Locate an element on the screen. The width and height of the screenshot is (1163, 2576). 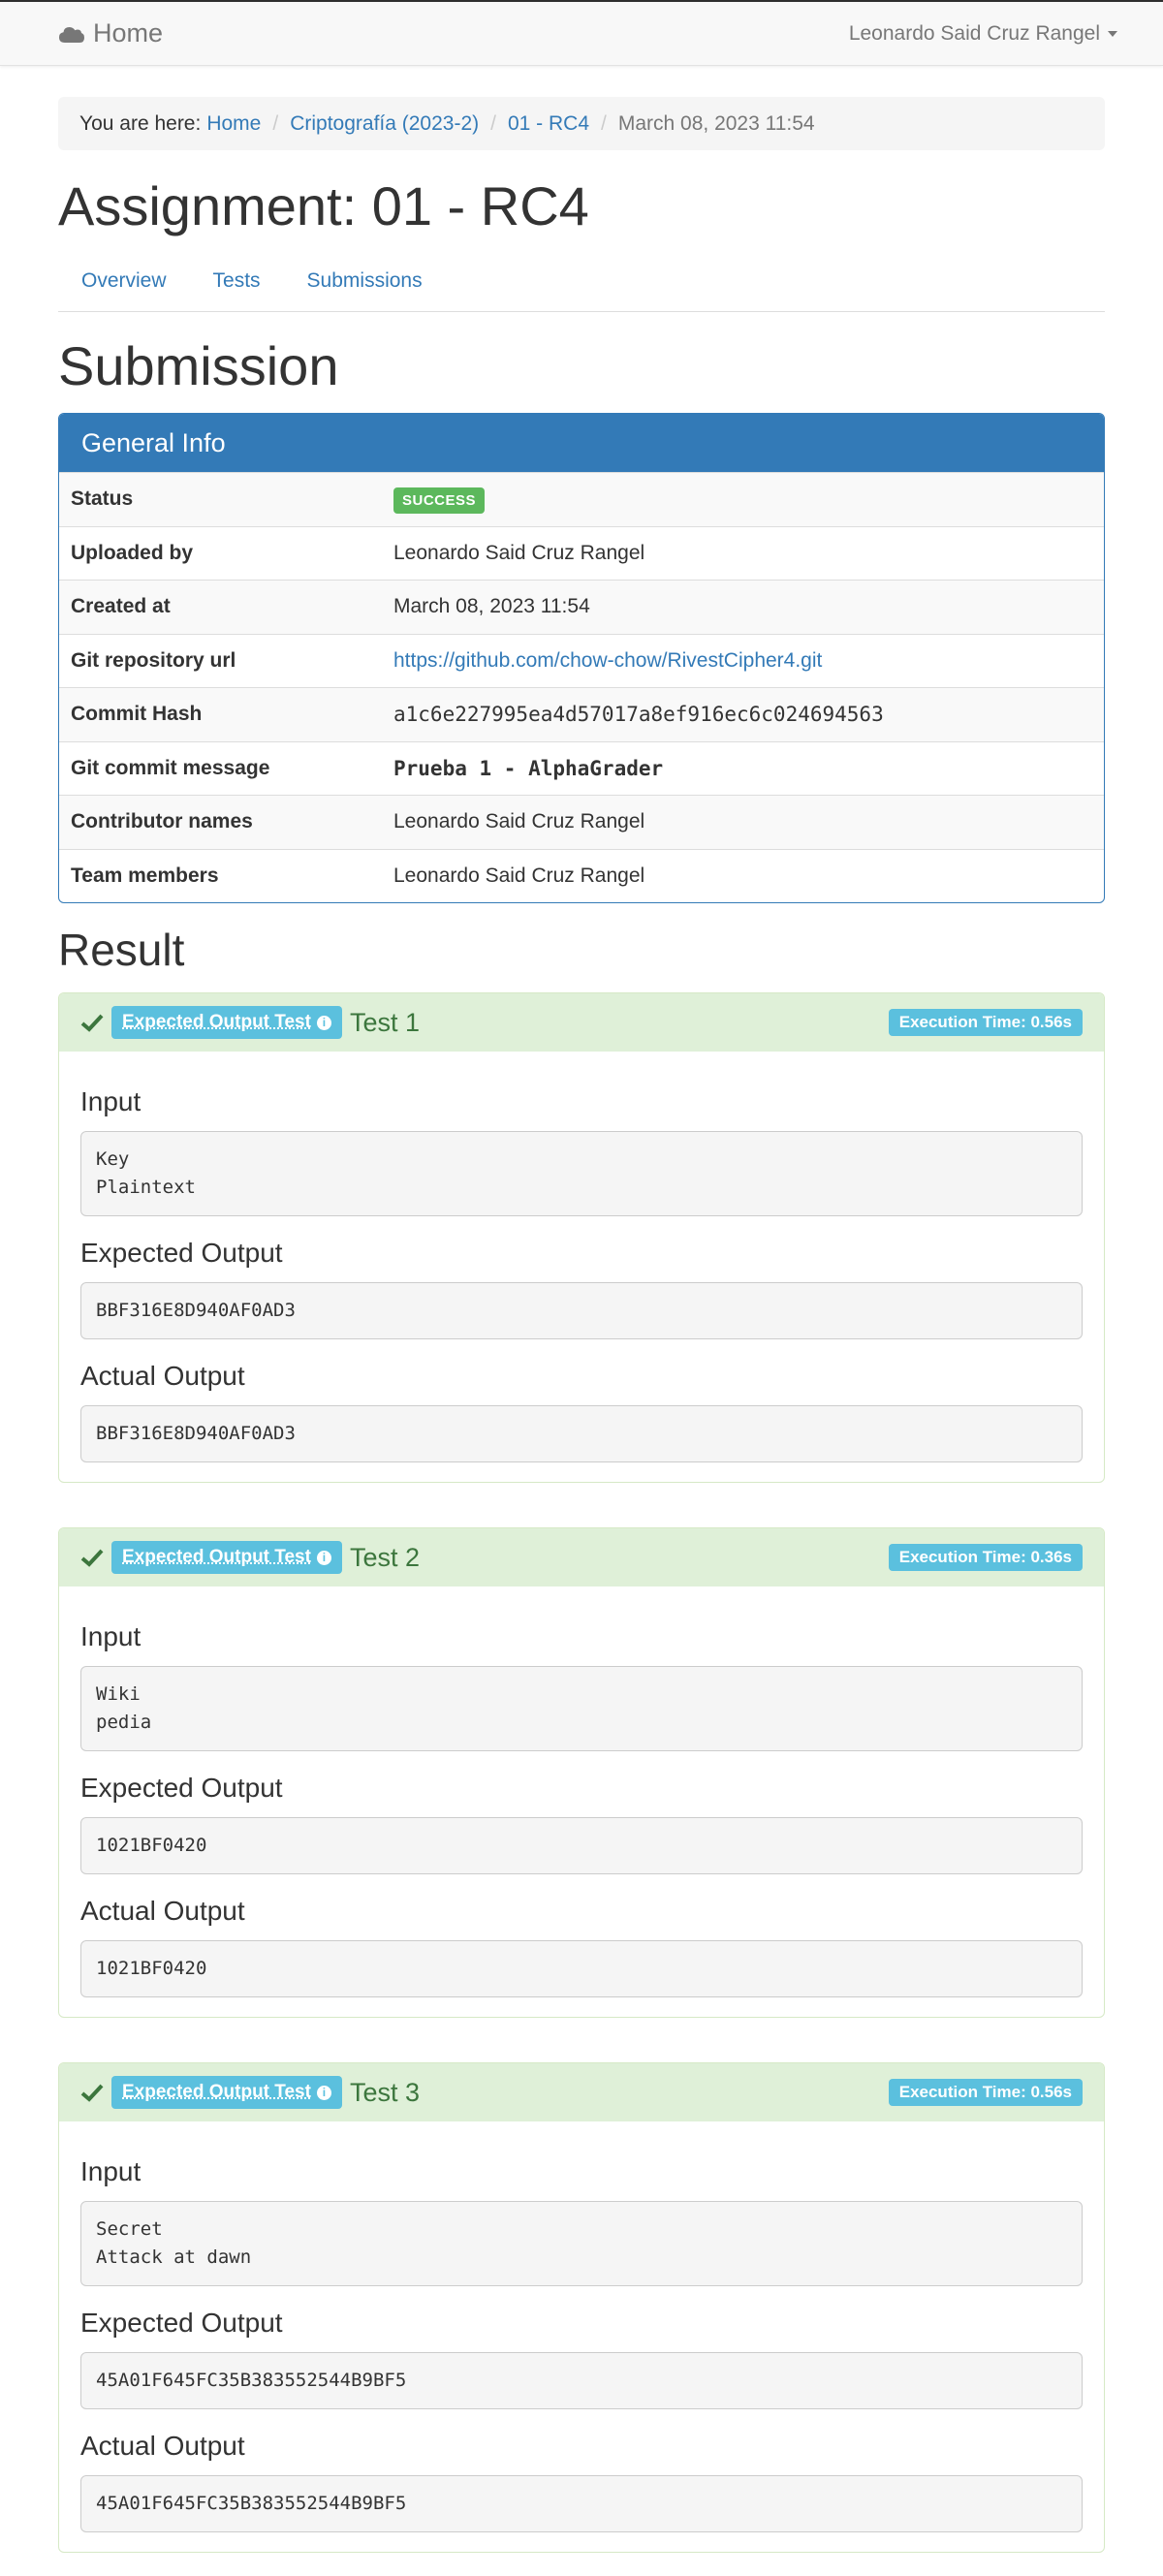
breadcrumb-assignment: 01 - RC4 is located at coordinates (548, 124).